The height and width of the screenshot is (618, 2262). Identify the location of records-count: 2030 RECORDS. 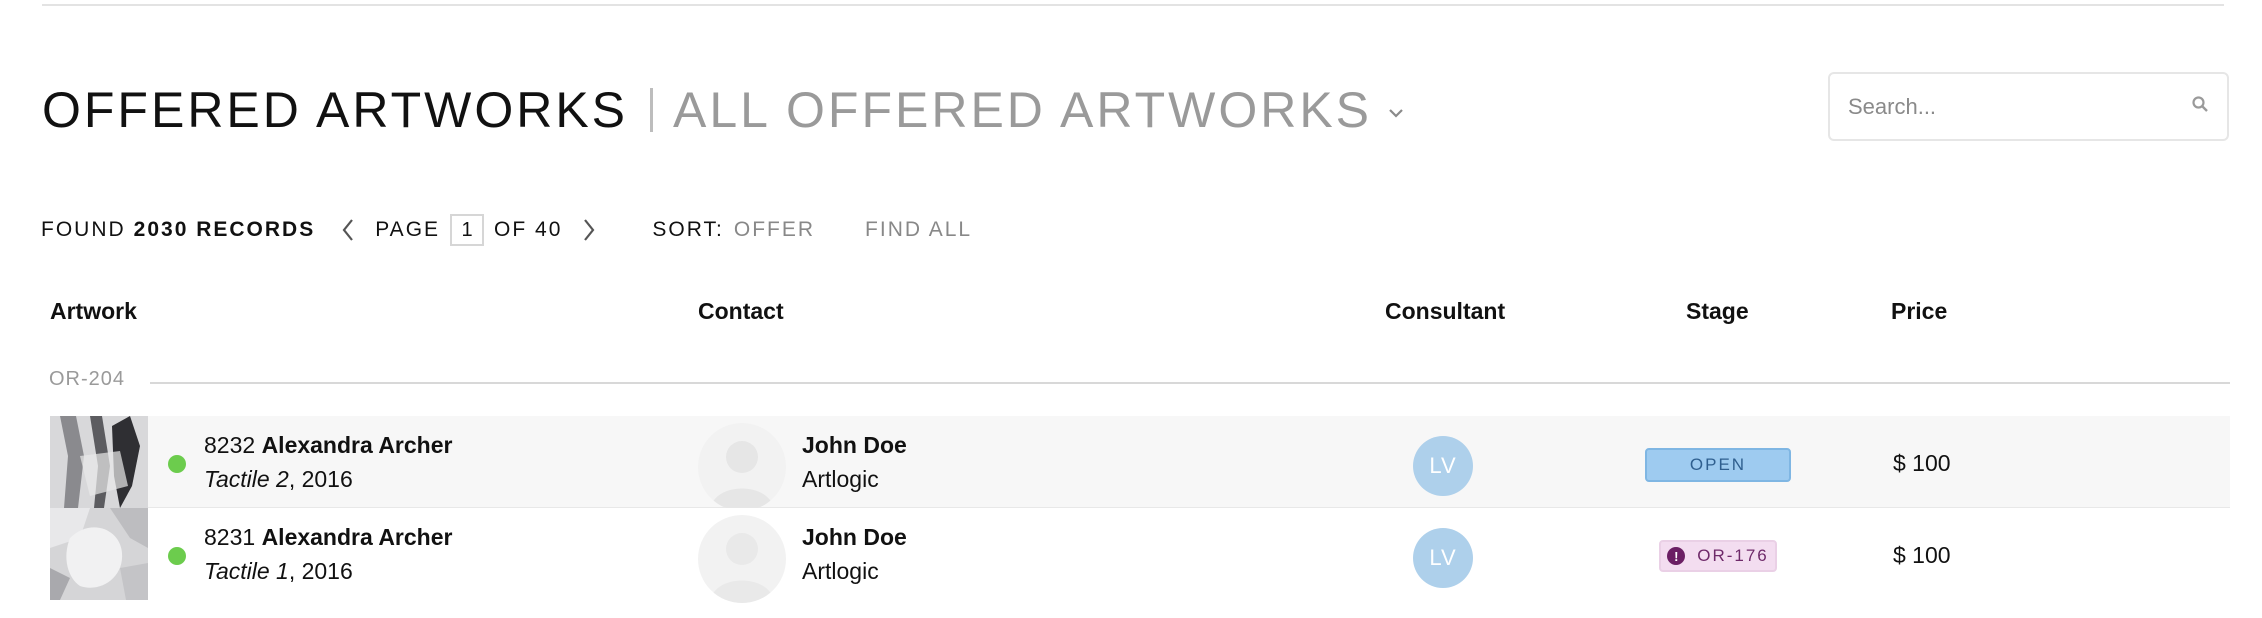
(224, 229).